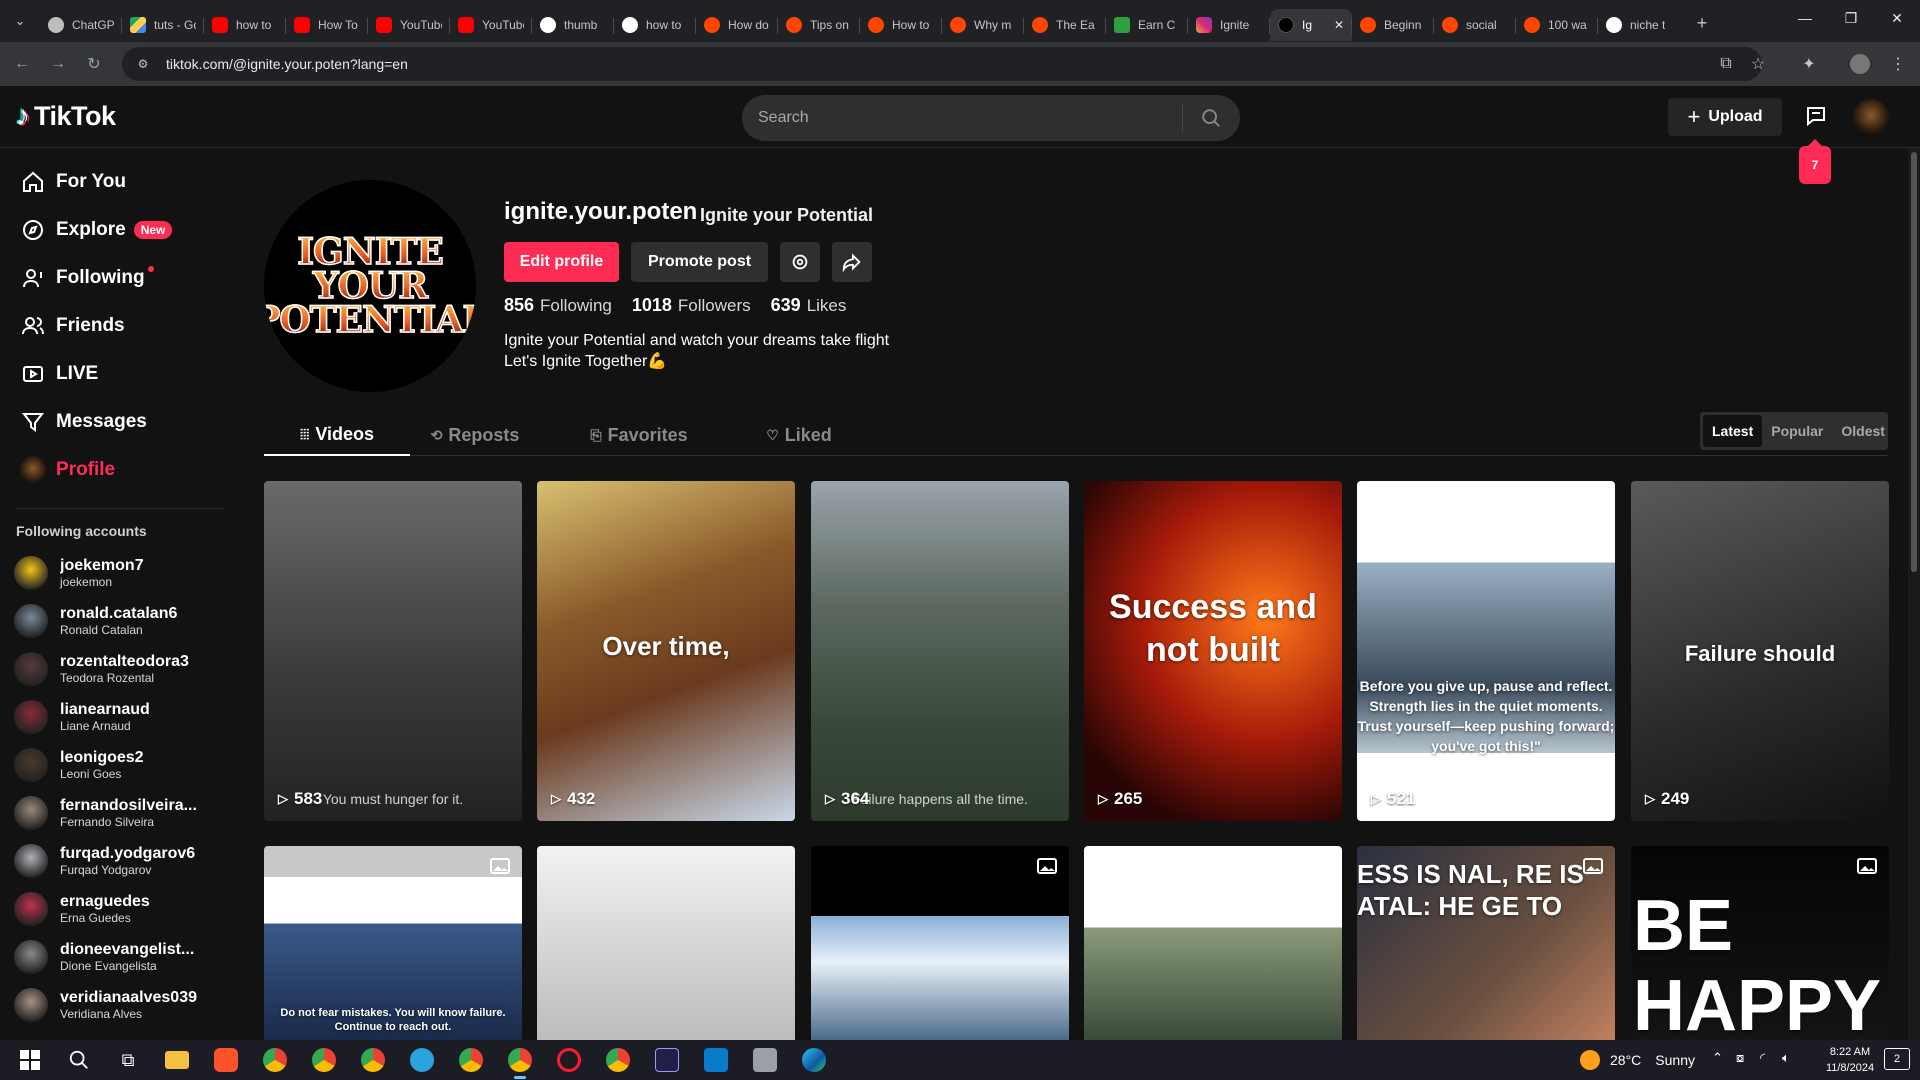  Describe the element at coordinates (94, 64) in the screenshot. I see `reload-button: ↻` at that location.